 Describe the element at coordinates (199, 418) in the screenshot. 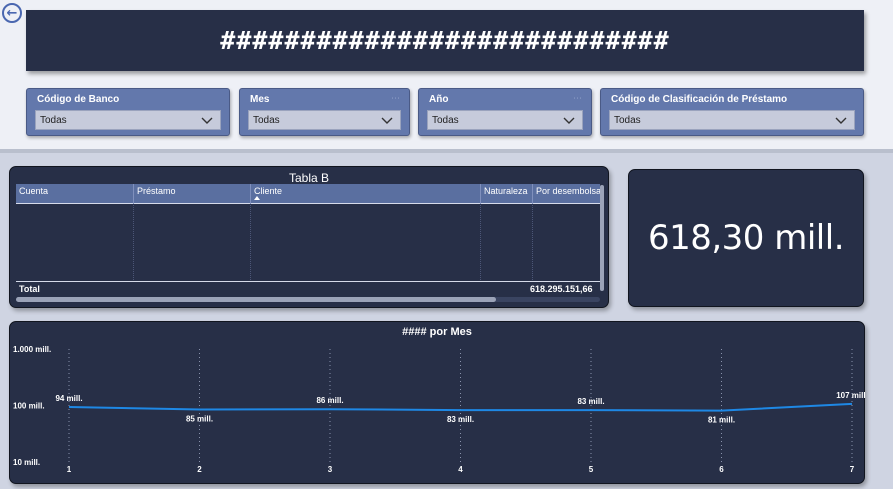

I see `data-label: 85 mill.` at that location.